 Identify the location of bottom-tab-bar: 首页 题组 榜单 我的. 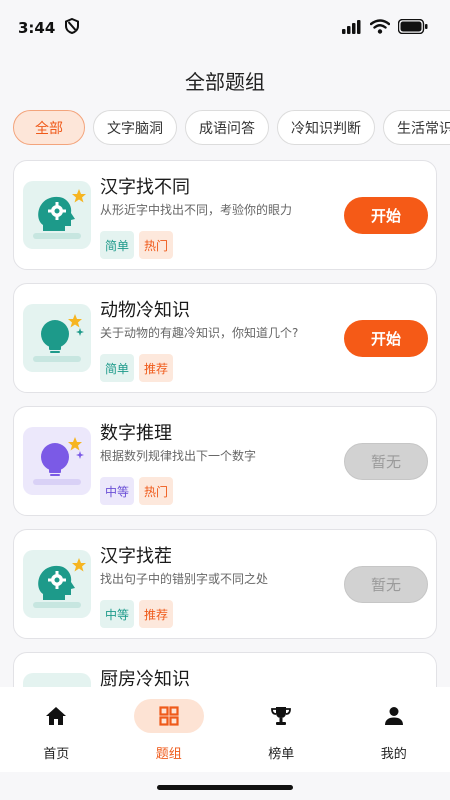
(225, 729).